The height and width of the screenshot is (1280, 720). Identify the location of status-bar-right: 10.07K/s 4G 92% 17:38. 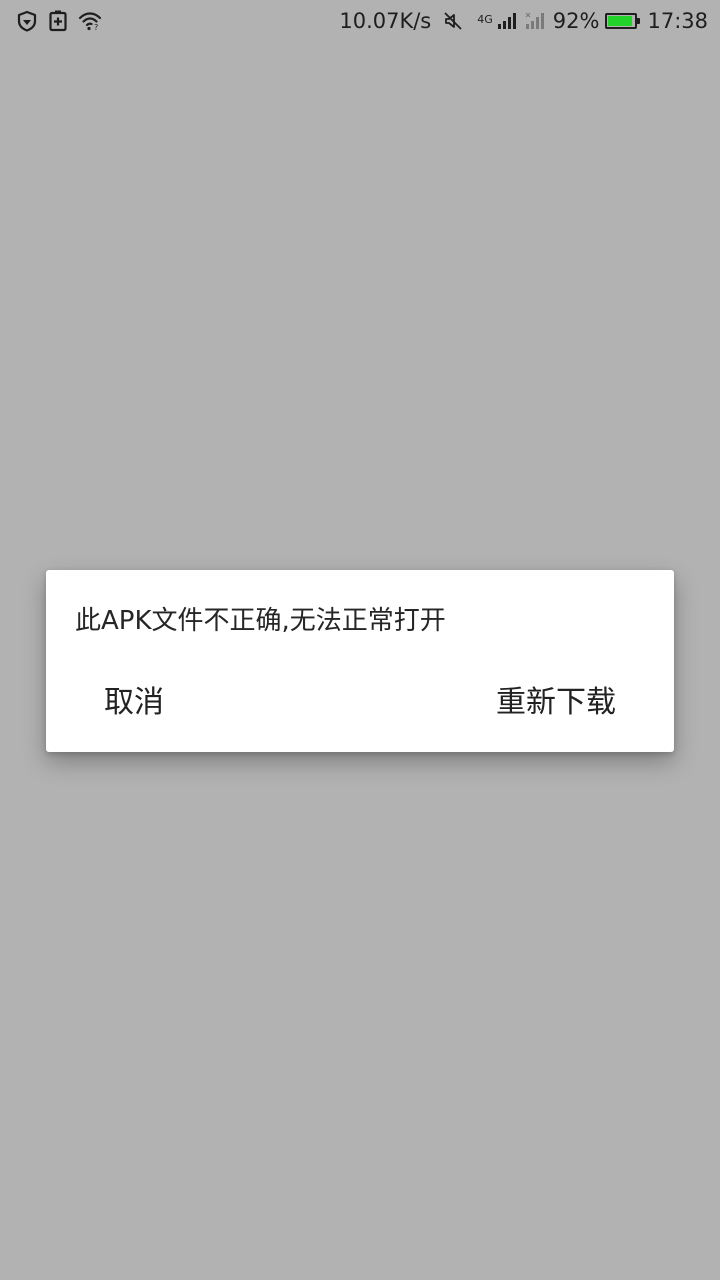
(523, 21).